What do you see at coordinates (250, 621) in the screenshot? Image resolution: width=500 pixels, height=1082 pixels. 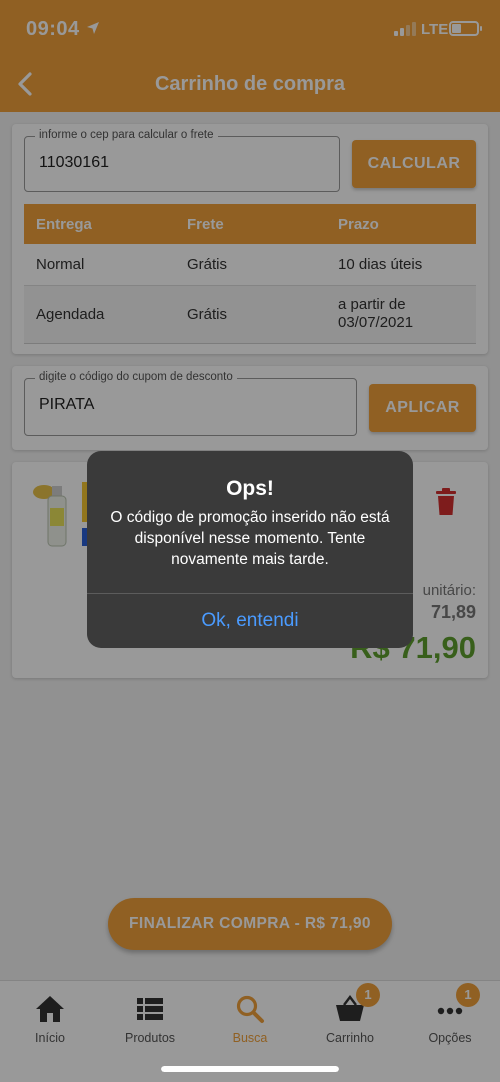 I see `alert-ok-button: Ok, entendi` at bounding box center [250, 621].